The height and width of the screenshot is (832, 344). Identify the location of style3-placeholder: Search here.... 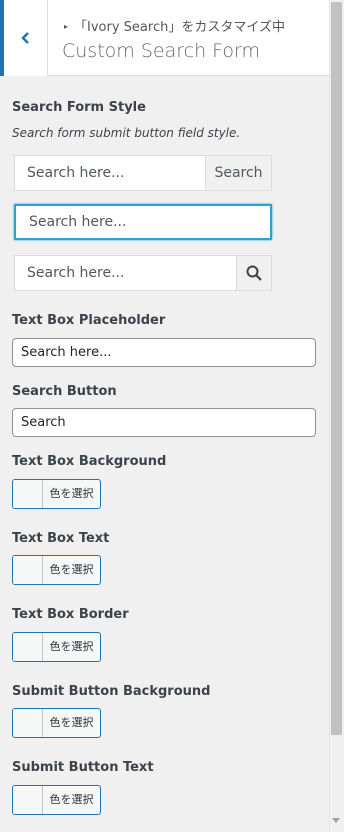
(76, 273).